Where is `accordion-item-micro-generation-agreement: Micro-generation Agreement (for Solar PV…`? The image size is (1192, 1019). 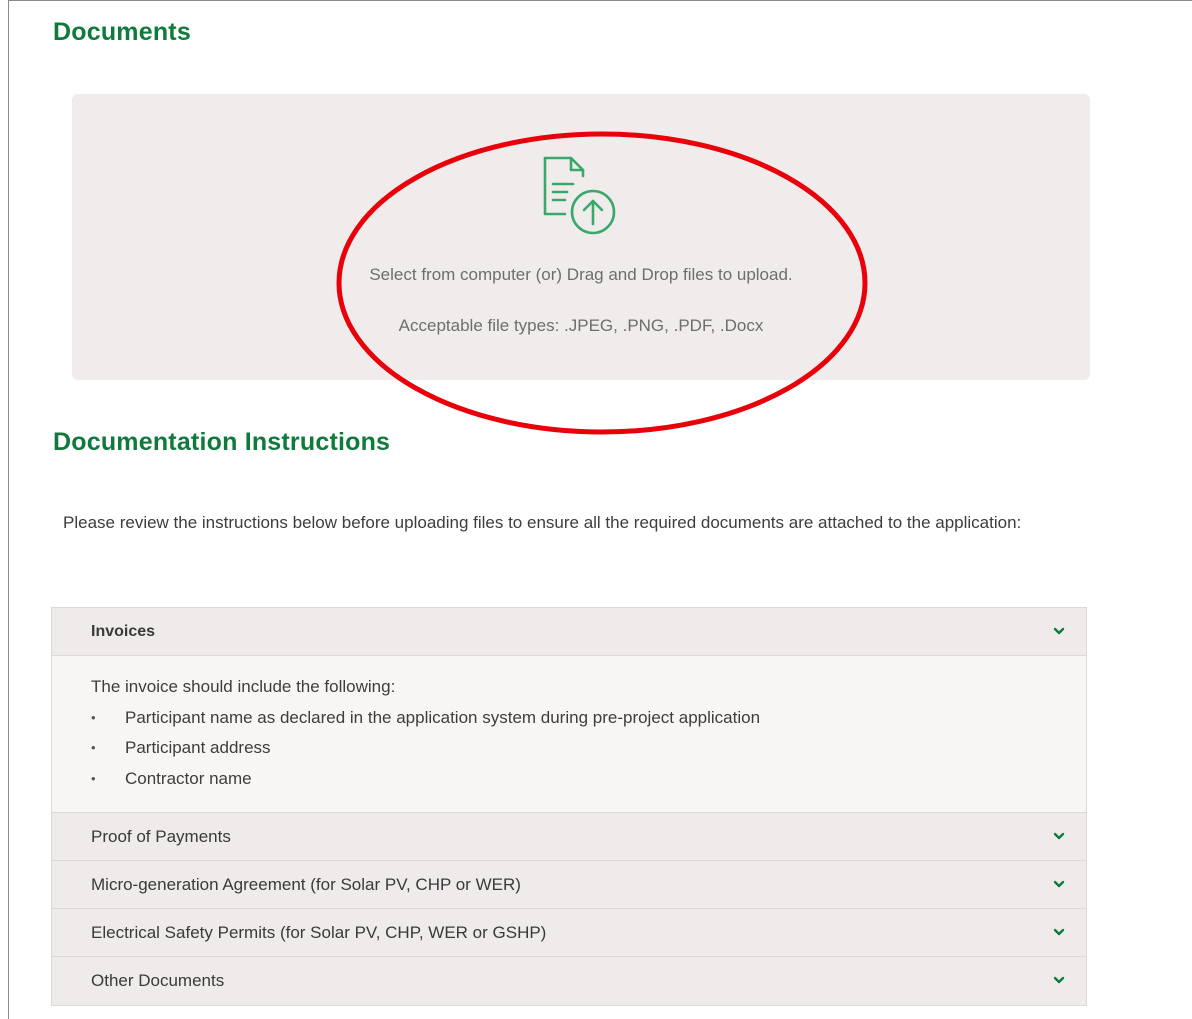 accordion-item-micro-generation-agreement: Micro-generation Agreement (for Solar PV… is located at coordinates (569, 885).